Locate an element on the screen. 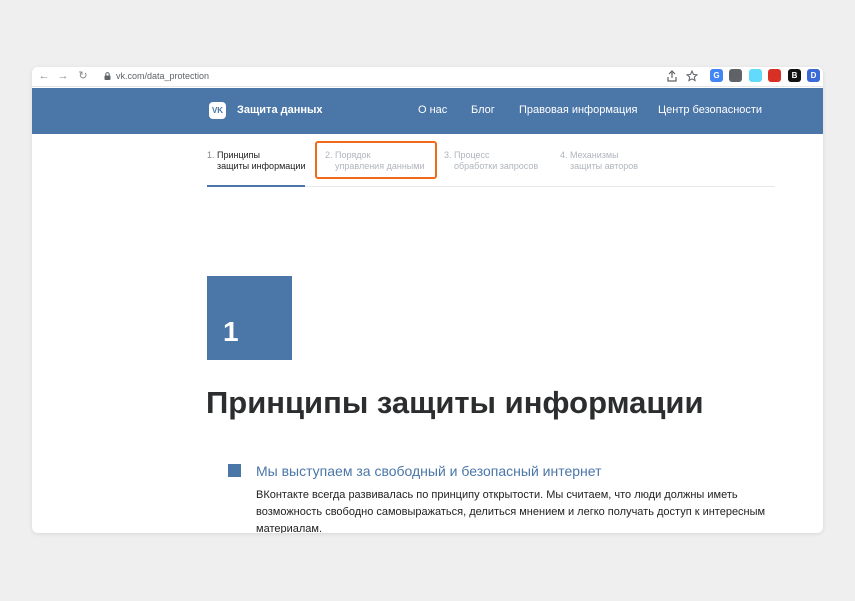 Image resolution: width=855 pixels, height=601 pixels. highlight-annotation-box is located at coordinates (376, 160).